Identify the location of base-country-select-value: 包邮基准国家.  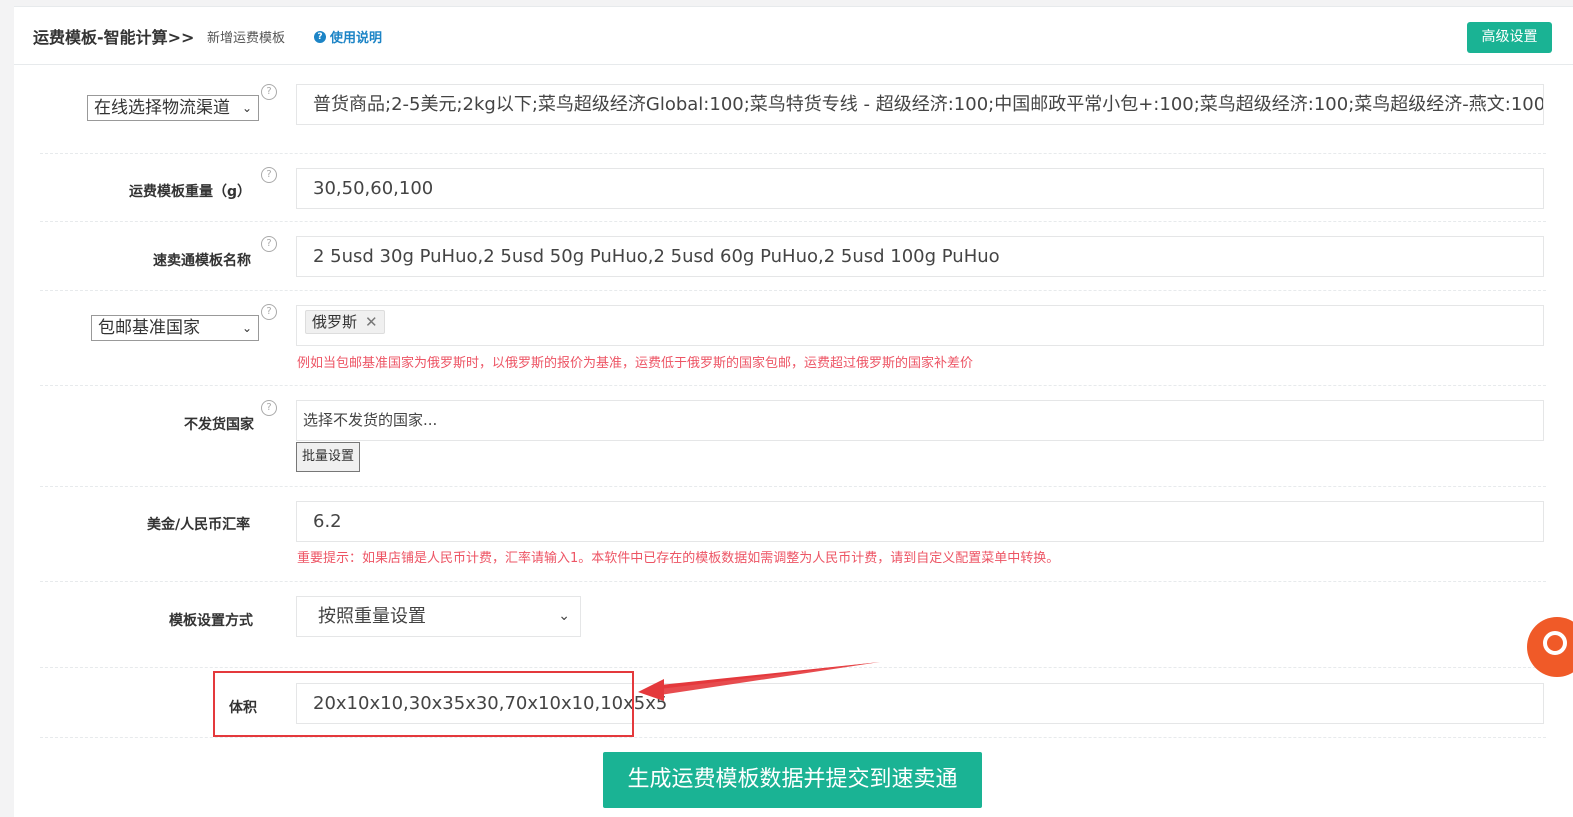
(149, 328).